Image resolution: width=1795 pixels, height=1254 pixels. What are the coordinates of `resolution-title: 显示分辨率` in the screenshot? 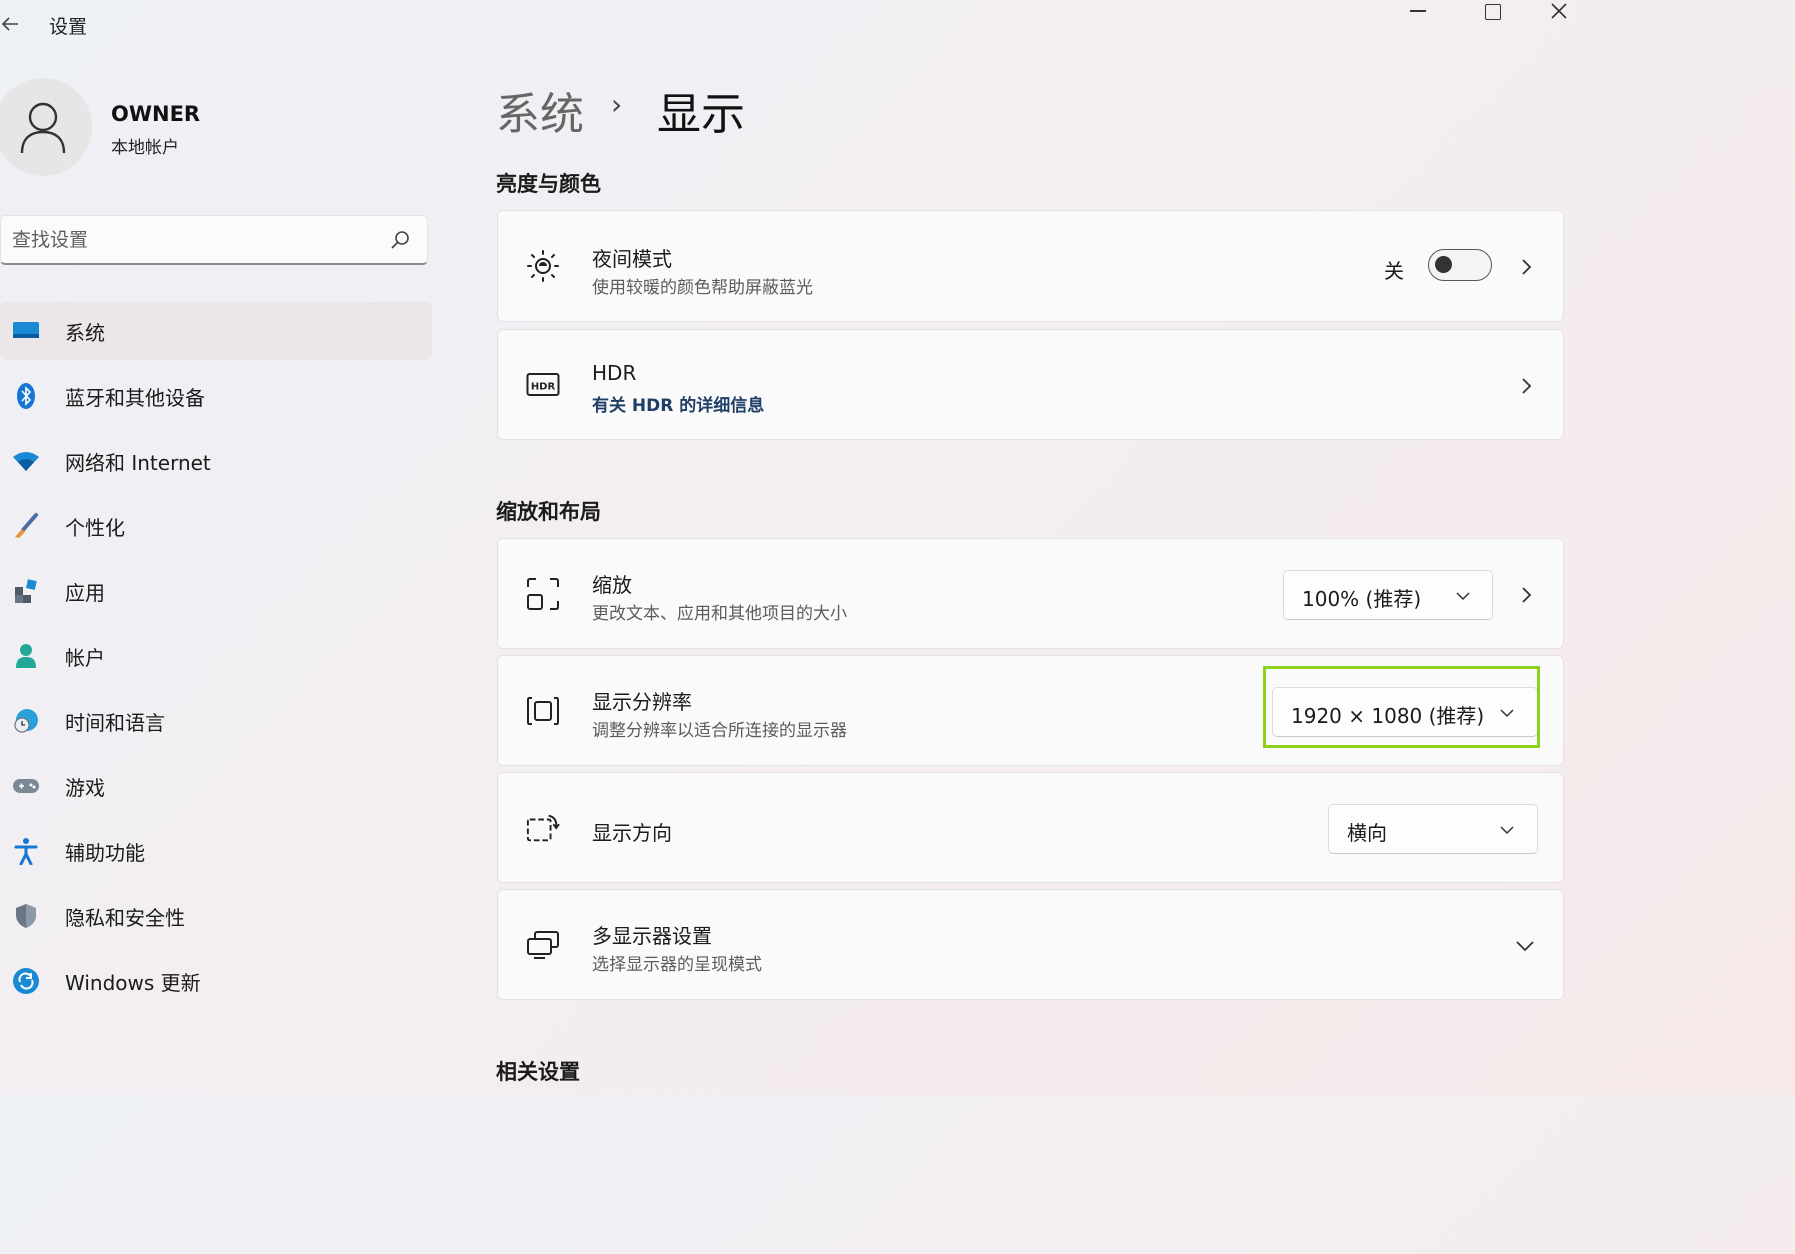 It's located at (642, 702).